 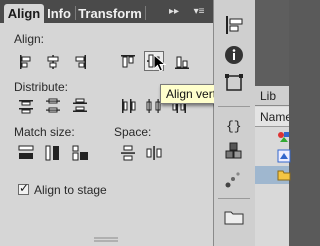 I want to click on align-right-icon, so click(x=80, y=62).